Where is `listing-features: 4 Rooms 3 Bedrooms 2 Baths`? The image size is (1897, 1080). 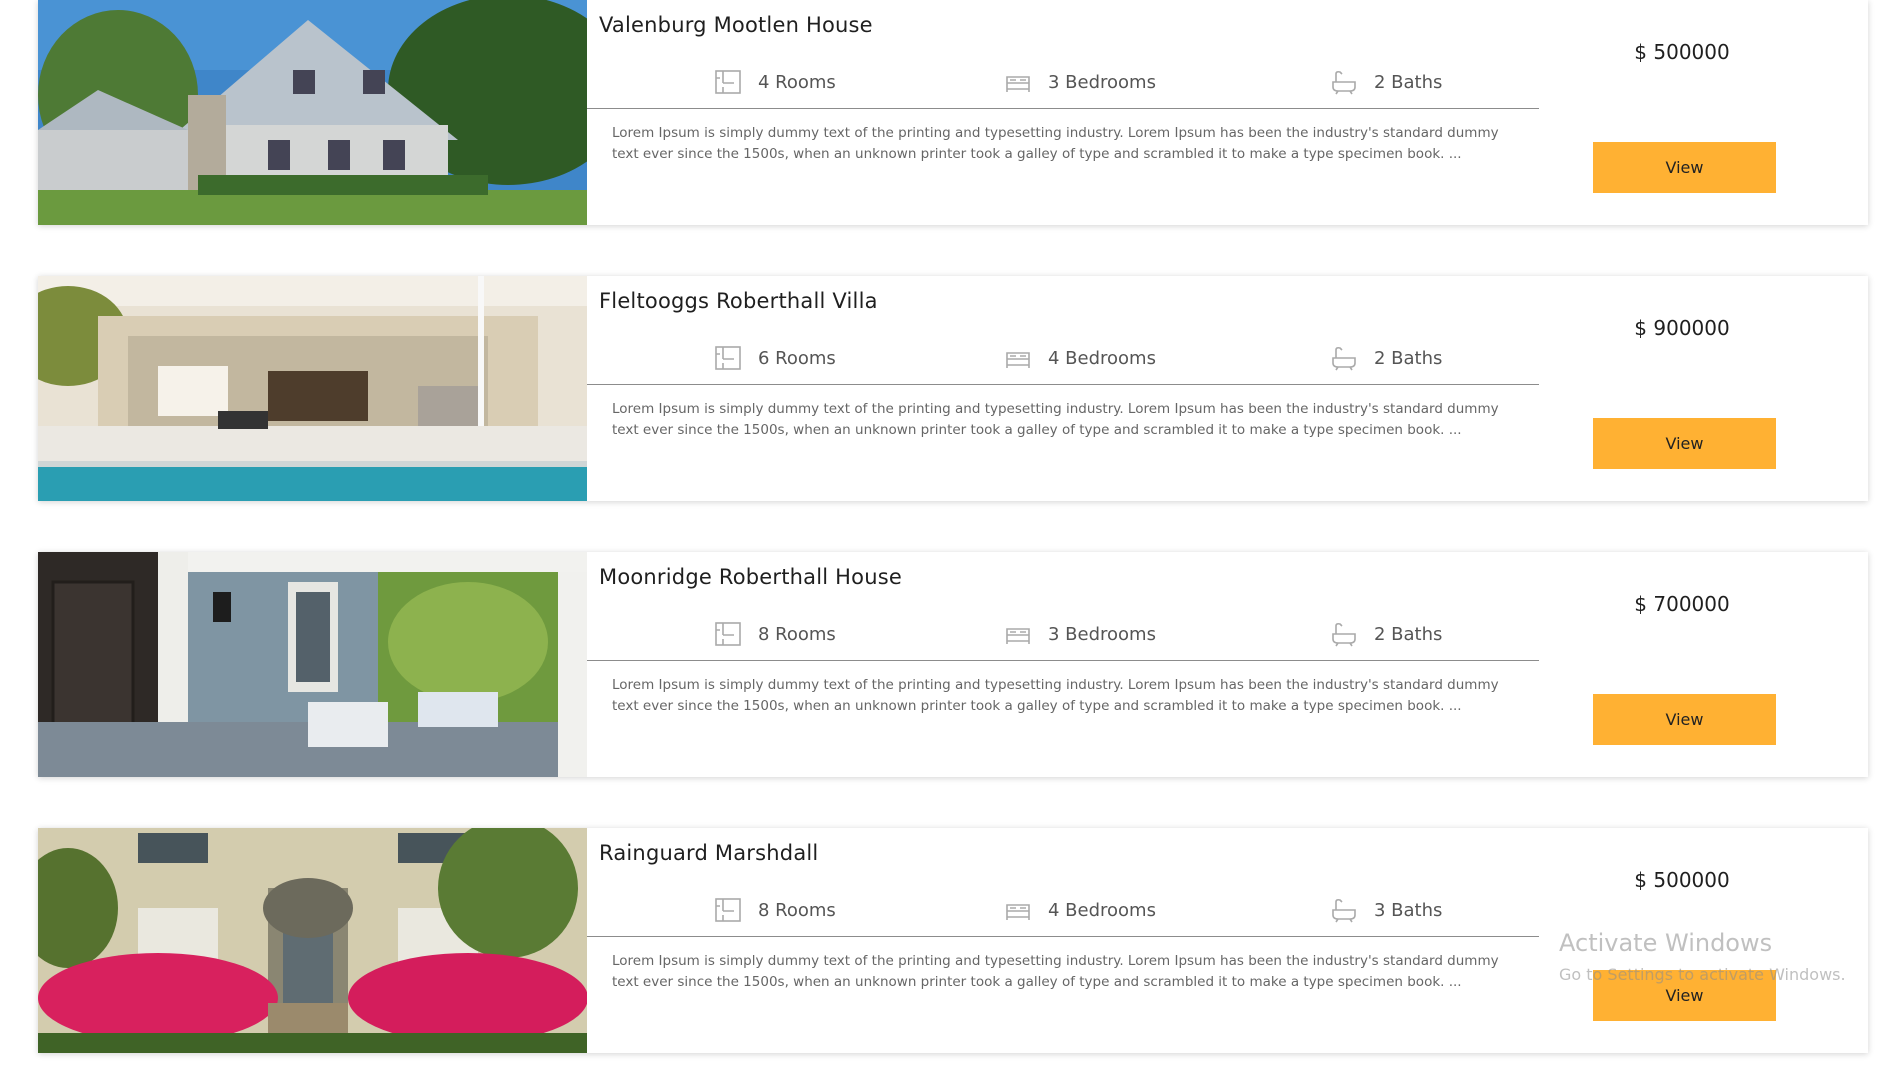 listing-features: 4 Rooms 3 Bedrooms 2 Baths is located at coordinates (1063, 83).